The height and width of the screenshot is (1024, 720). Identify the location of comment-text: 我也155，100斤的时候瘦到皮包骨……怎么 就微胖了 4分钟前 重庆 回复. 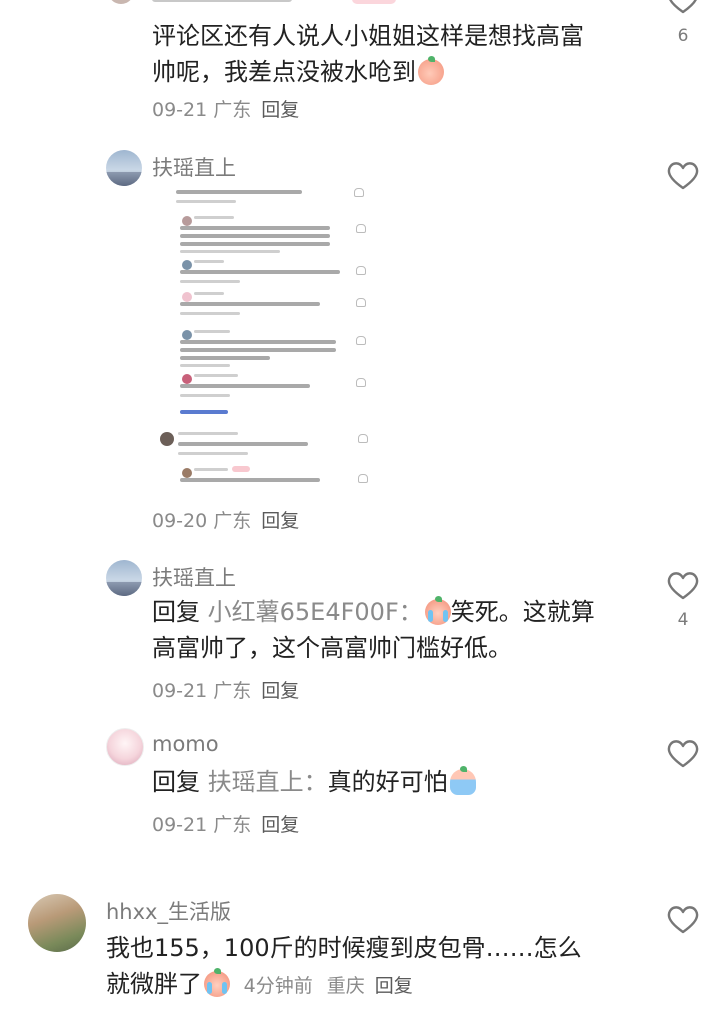
(344, 966).